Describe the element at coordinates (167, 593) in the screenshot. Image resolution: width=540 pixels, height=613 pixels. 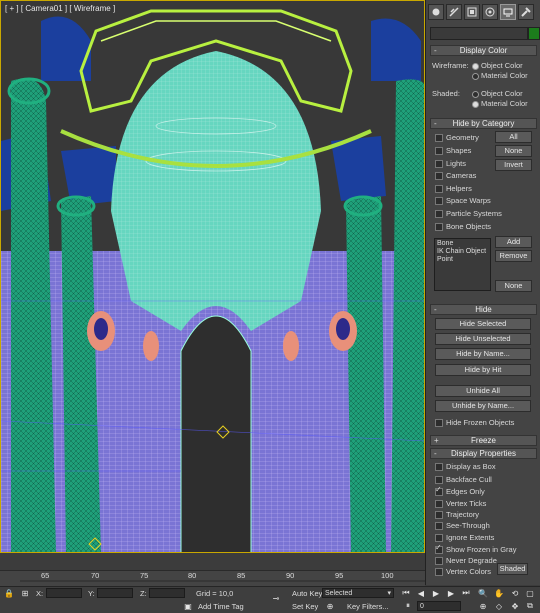
I see `z-coordinate-field` at that location.